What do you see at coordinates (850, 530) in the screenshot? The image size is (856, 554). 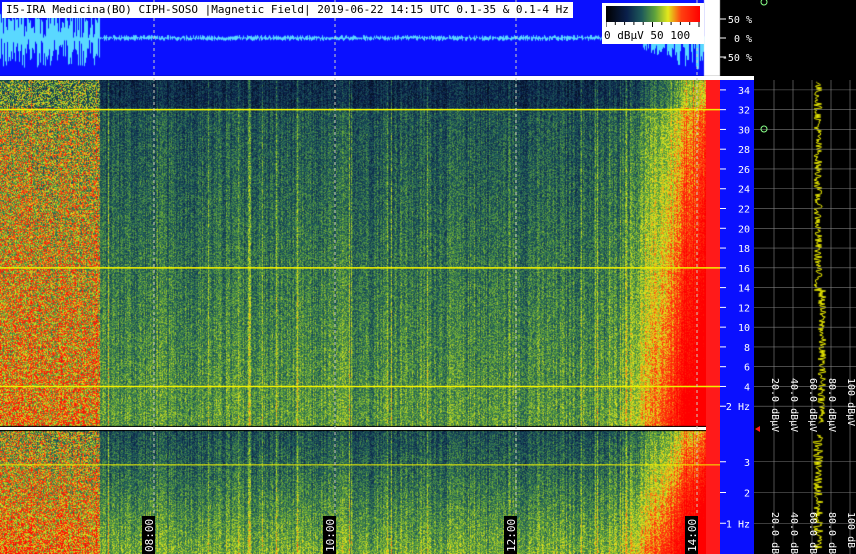 I see `avg-low-xtick-label-4: 100 dB` at bounding box center [850, 530].